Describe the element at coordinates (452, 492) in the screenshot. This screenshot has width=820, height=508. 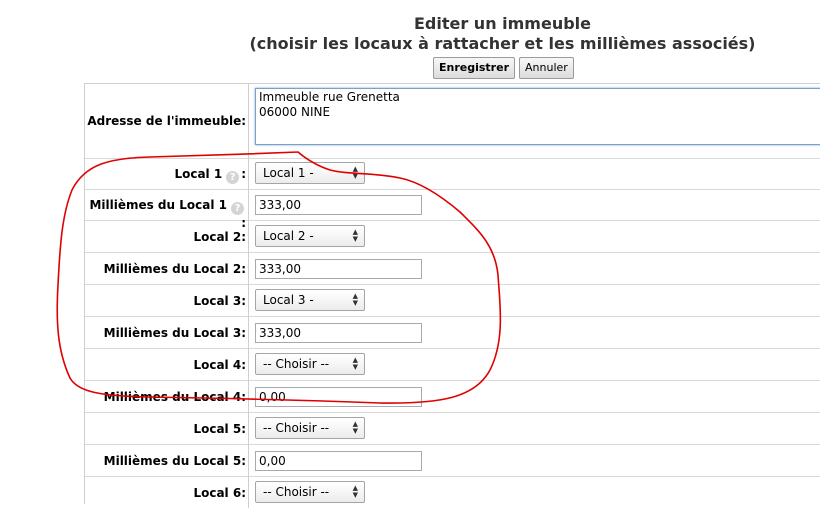
I see `local-6-row: Local 6: -- Choisir -- ▲ ▼` at that location.